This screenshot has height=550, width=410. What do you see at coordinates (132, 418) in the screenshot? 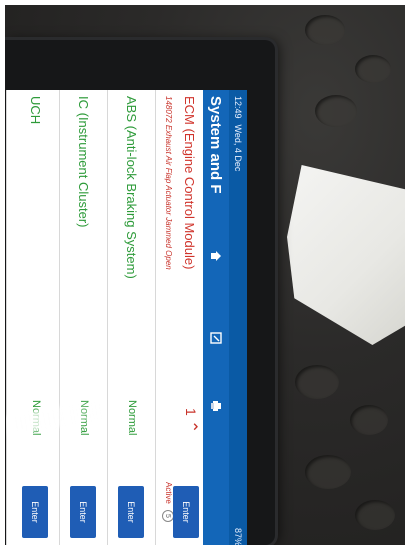
I see `system-status: Normal` at bounding box center [132, 418].